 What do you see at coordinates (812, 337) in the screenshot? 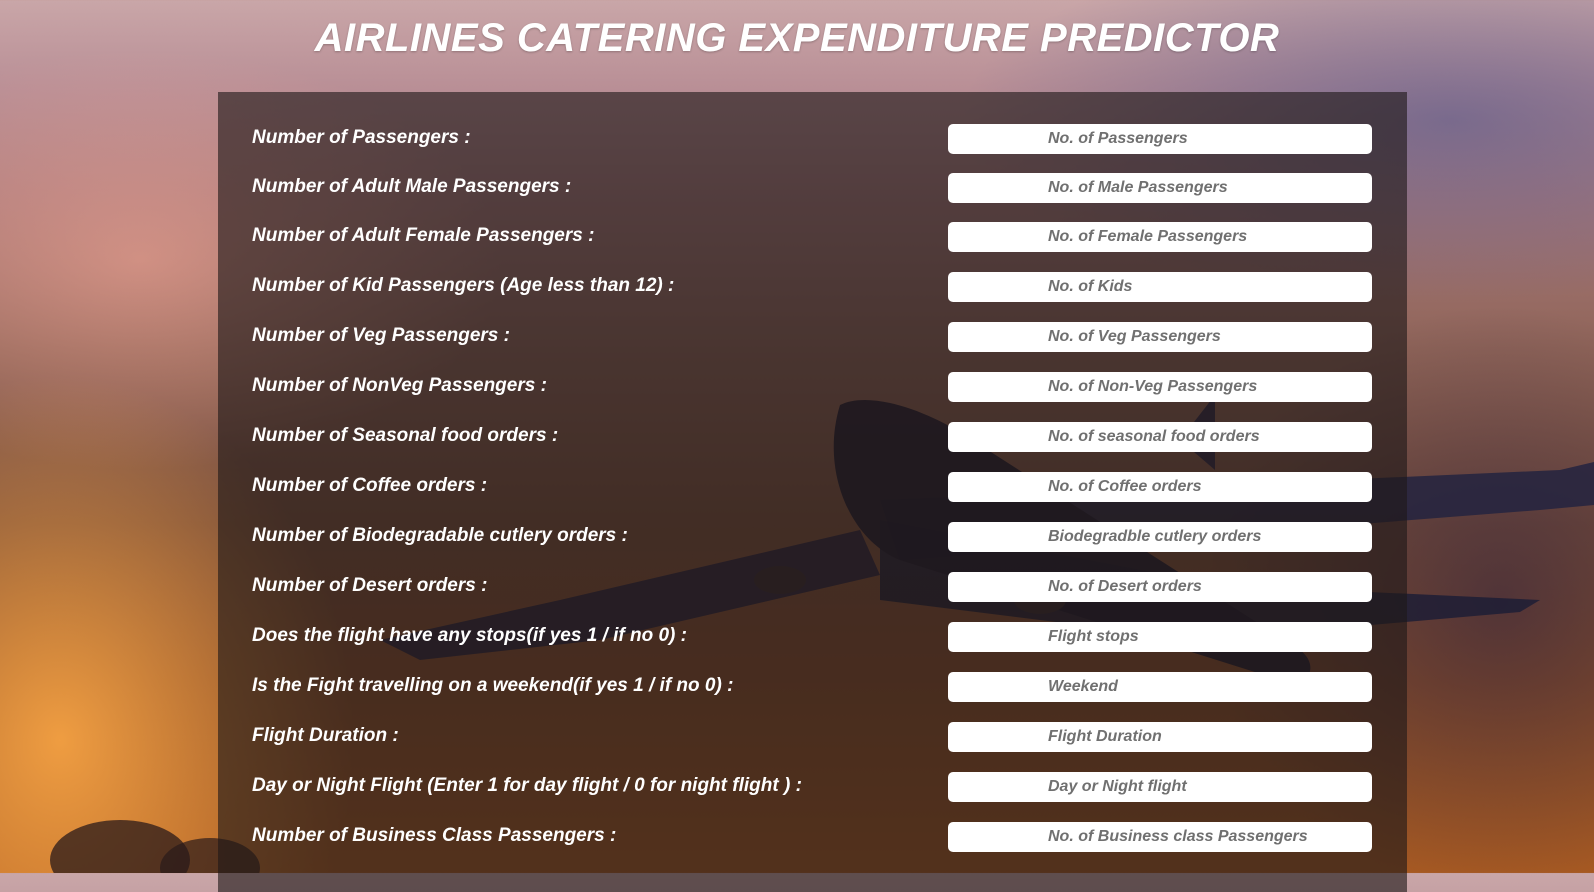
I see `form-row-veg-passengers: Number of Veg Passengers :` at bounding box center [812, 337].